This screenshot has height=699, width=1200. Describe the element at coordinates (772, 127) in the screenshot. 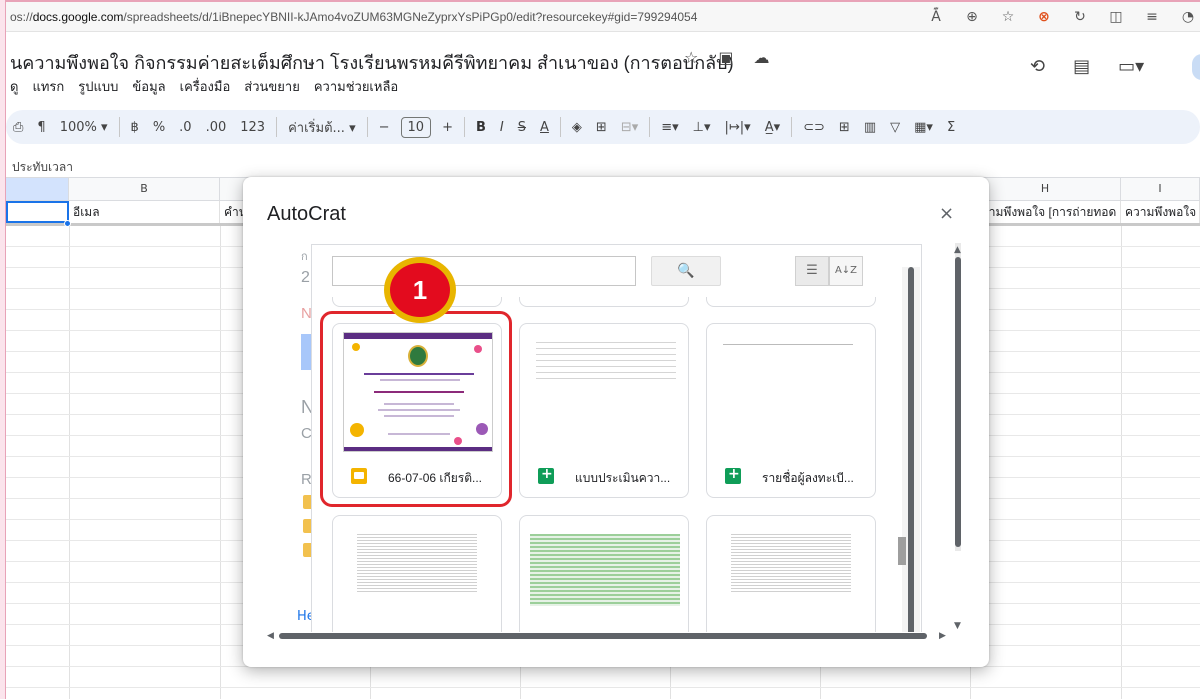

I see `text-rotation-icon: A̲▾` at that location.